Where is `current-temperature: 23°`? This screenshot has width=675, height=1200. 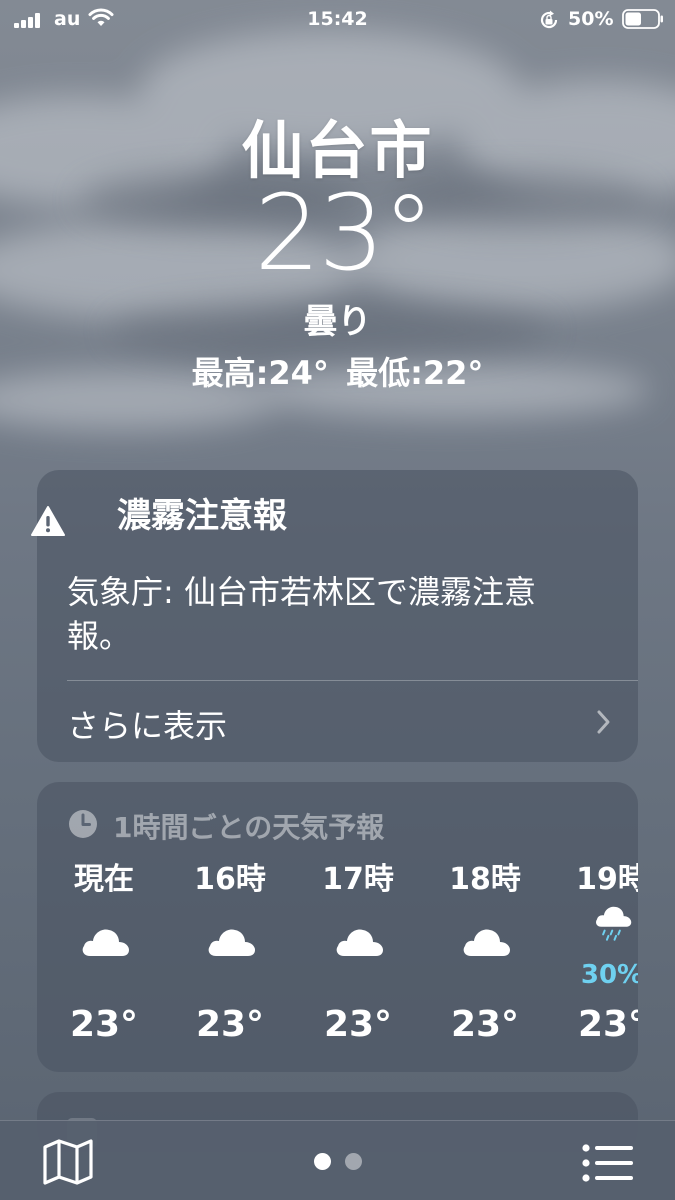 current-temperature: 23° is located at coordinates (344, 233).